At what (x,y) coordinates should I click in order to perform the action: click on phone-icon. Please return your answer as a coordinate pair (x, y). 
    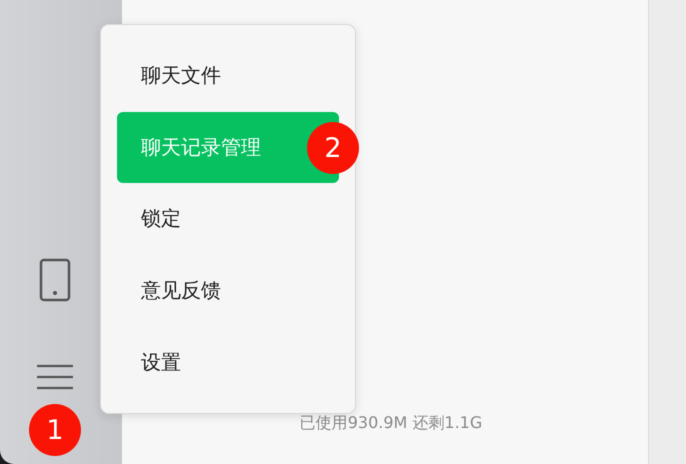
    Looking at the image, I should click on (55, 280).